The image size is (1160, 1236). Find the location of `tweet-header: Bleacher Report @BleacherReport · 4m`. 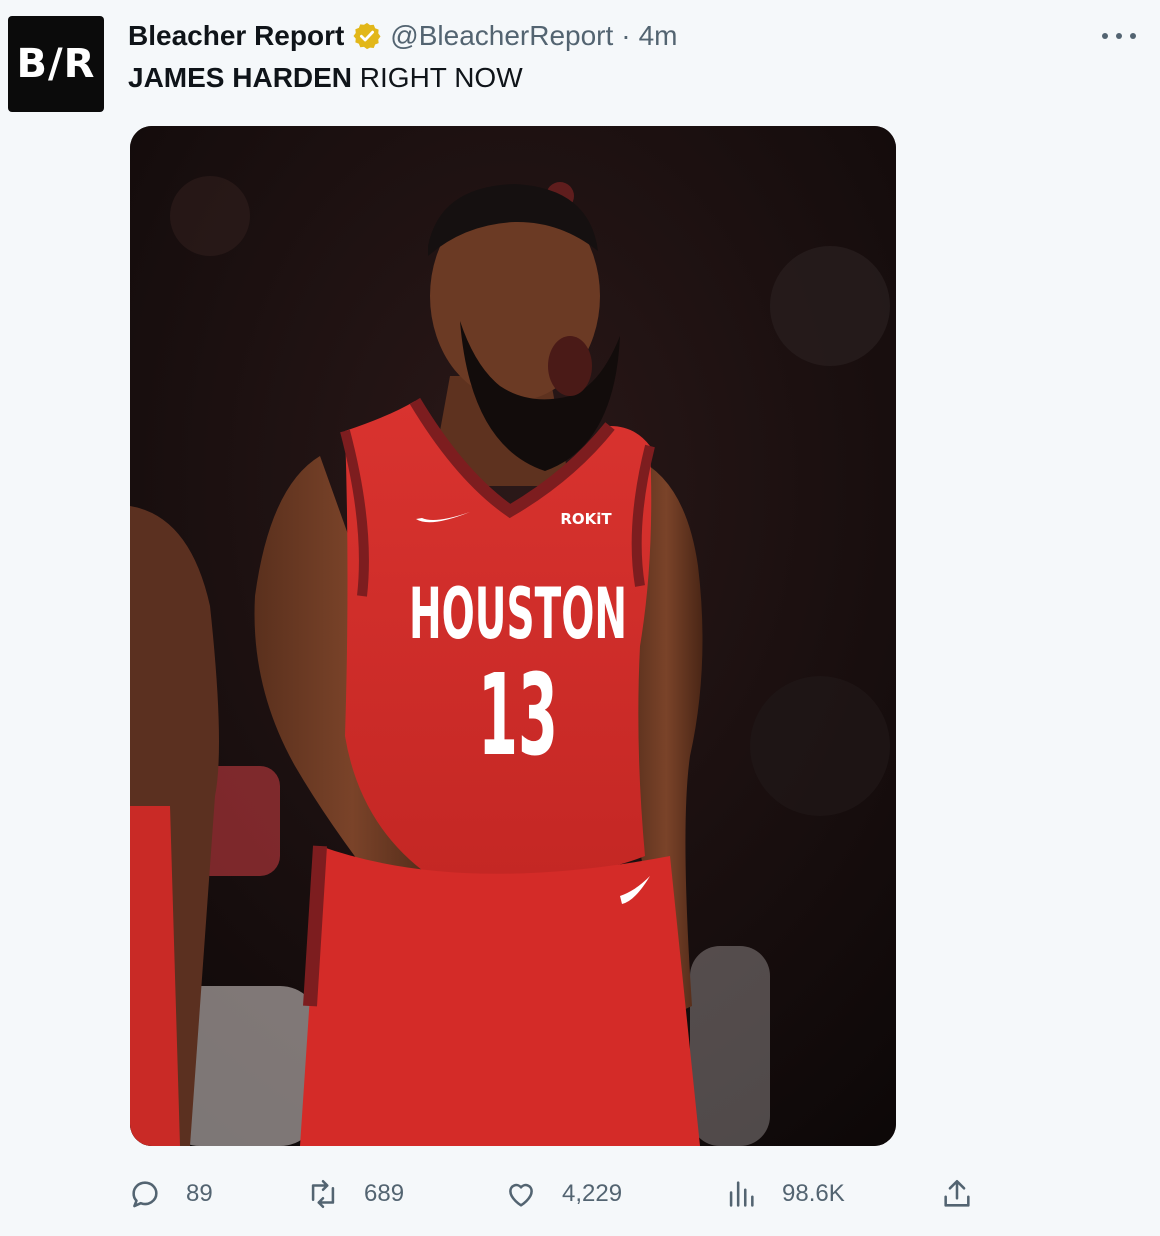

tweet-header: Bleacher Report @BleacherReport · 4m is located at coordinates (403, 36).